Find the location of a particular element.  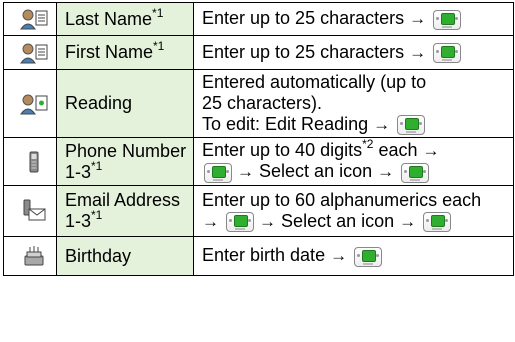

field-label: Reading is located at coordinates (125, 103).